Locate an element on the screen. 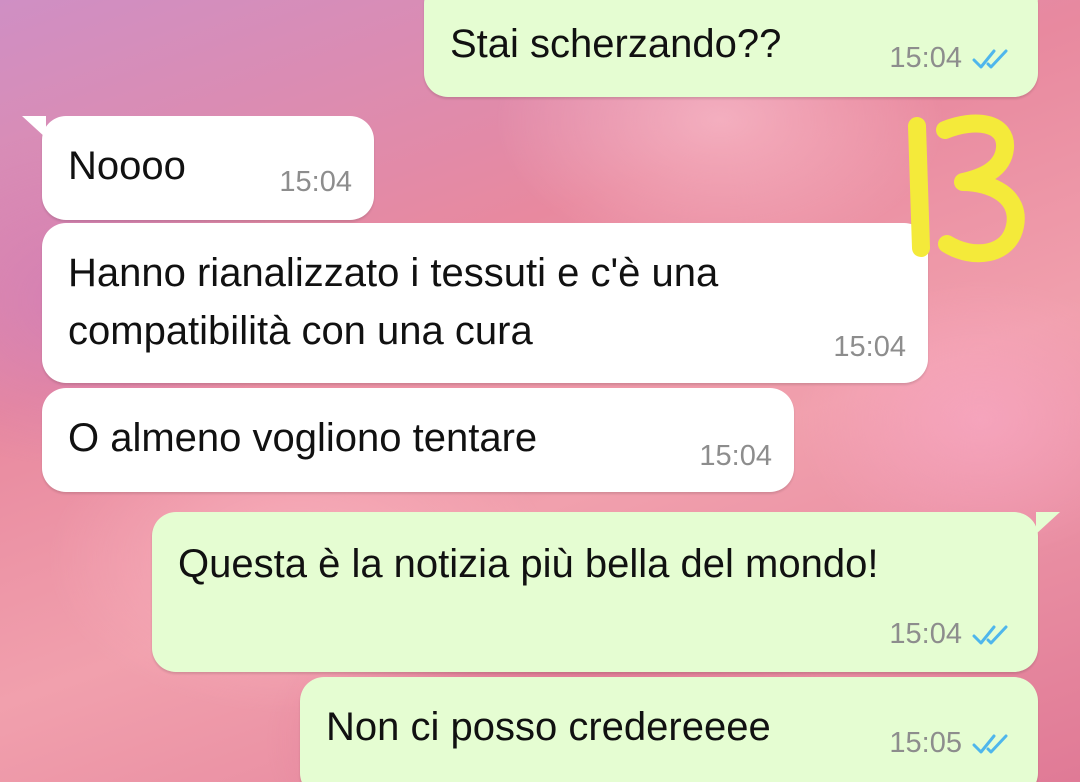  message-text: Questa è la notizia più bella del mondo! is located at coordinates (528, 564).